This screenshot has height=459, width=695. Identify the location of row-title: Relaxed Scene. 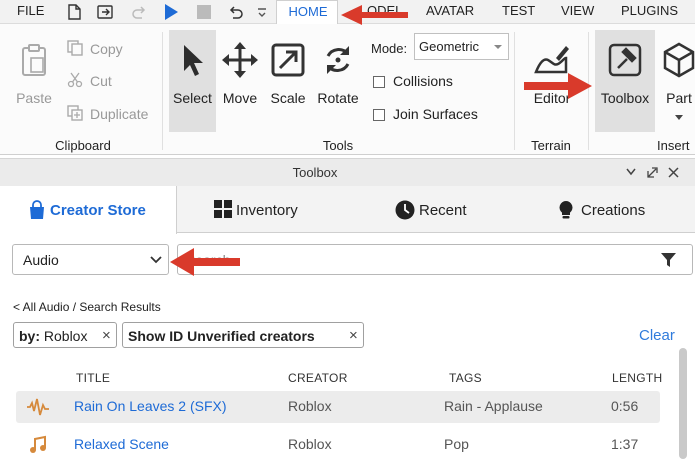
(121, 444).